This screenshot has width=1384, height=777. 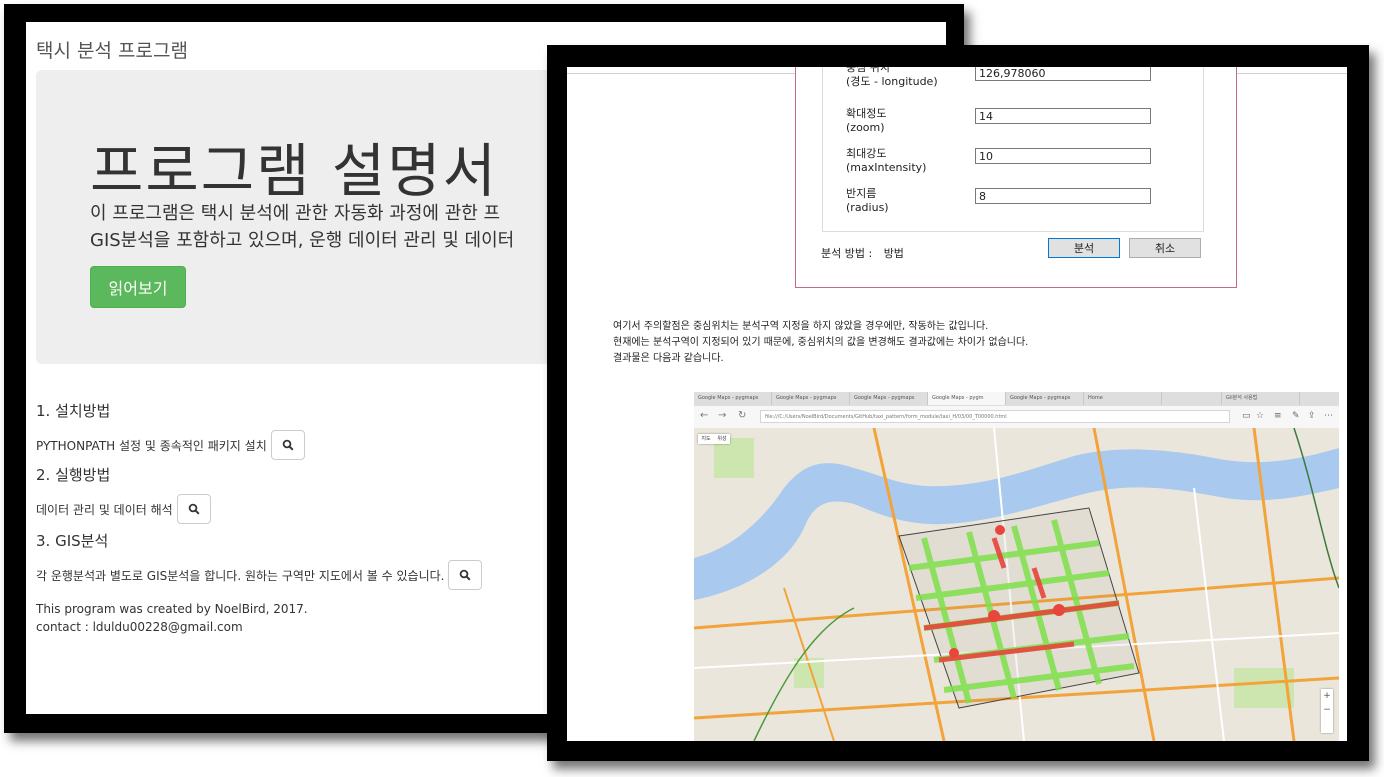 I want to click on radius-input: 8, so click(x=1063, y=196).